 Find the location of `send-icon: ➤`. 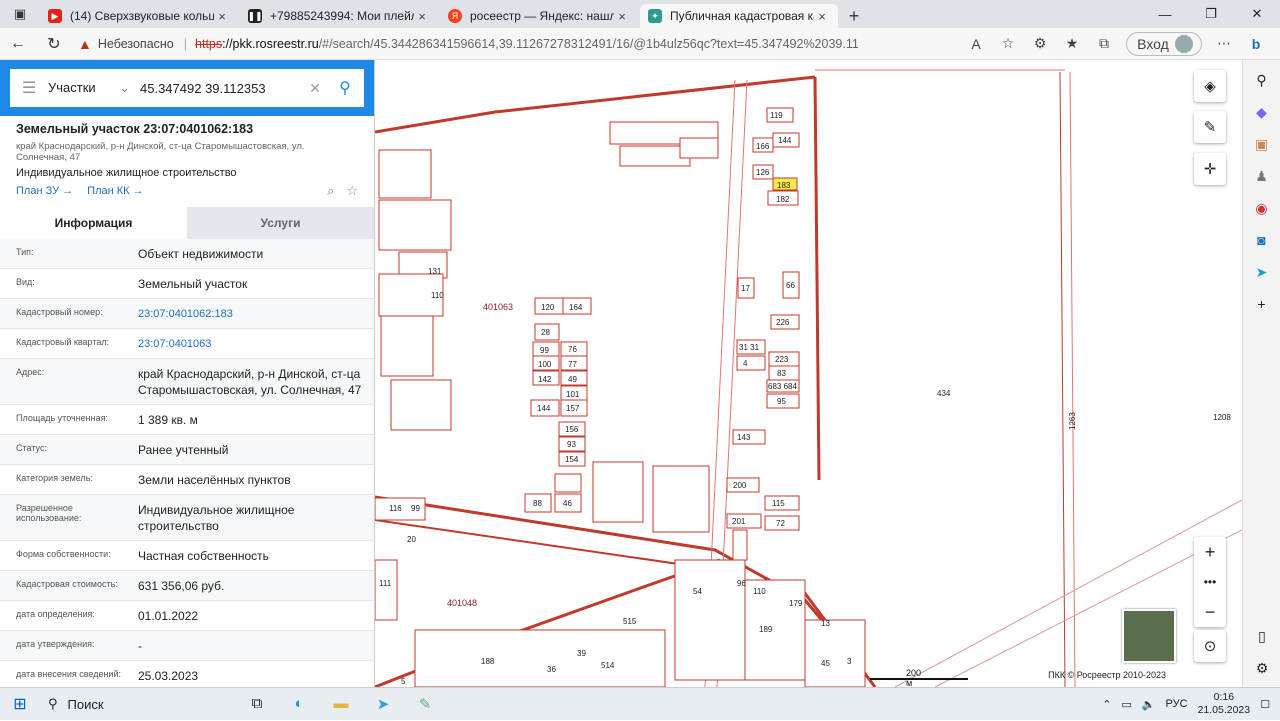

send-icon: ➤ is located at coordinates (1261, 272).